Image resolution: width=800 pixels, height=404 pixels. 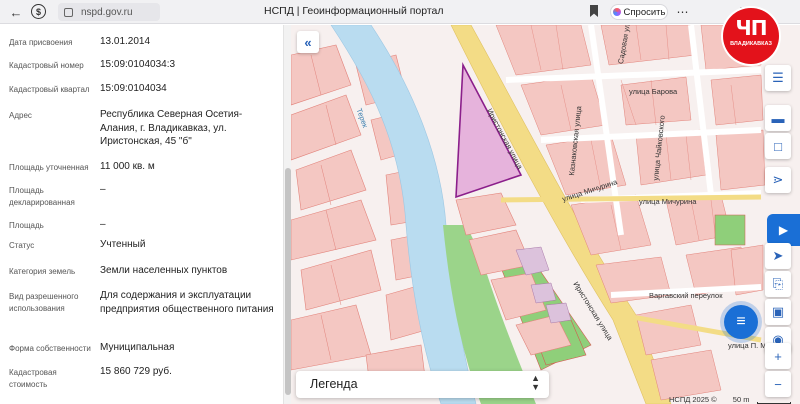 What do you see at coordinates (644, 12) in the screenshot?
I see `ask-label: Спросить` at bounding box center [644, 12].